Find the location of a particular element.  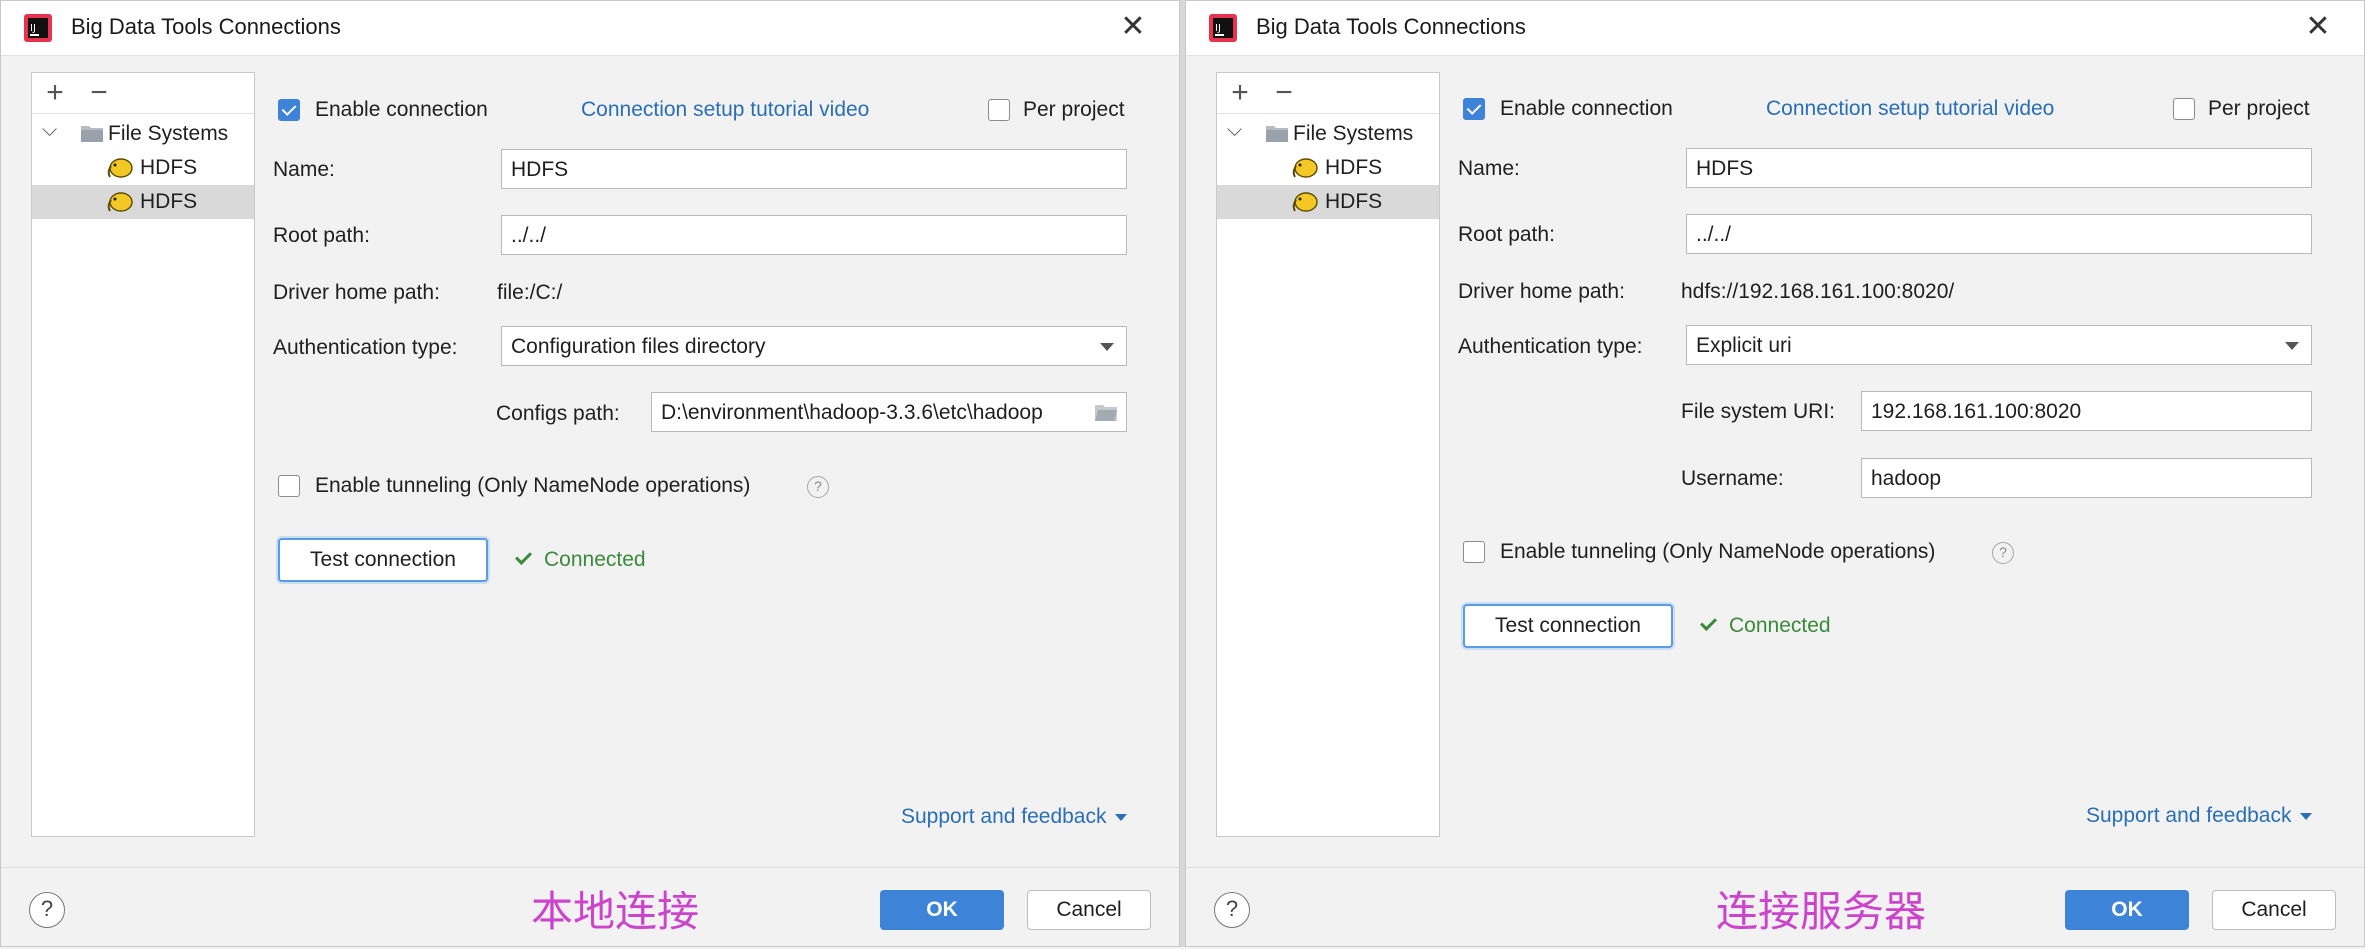

driver-home-value: file:/C:/ is located at coordinates (530, 292).